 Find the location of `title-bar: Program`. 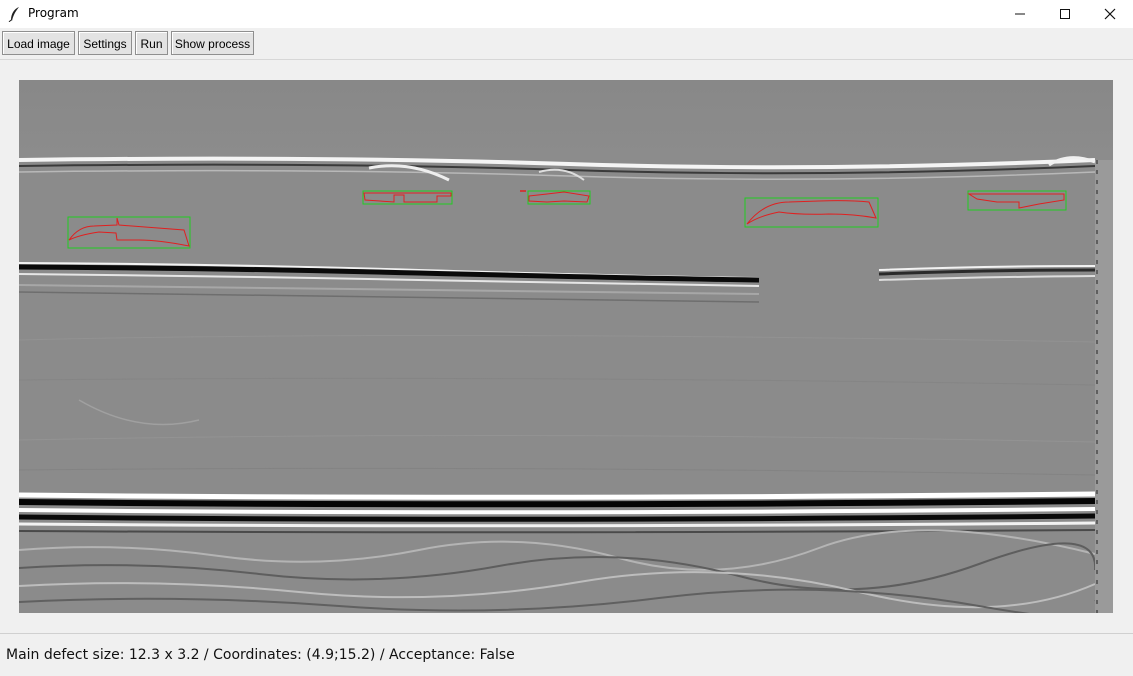

title-bar: Program is located at coordinates (566, 14).